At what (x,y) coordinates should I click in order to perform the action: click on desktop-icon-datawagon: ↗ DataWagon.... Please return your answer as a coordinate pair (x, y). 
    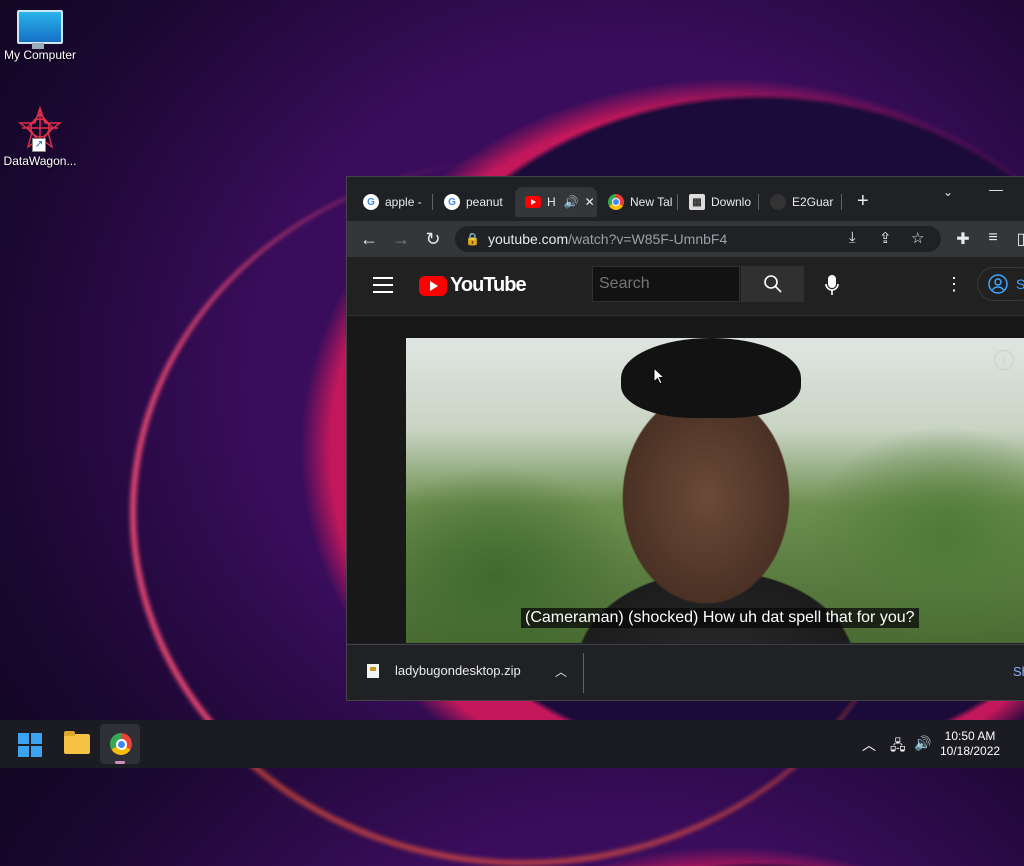
    Looking at the image, I should click on (40, 136).